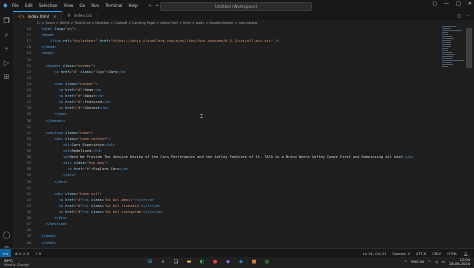 Image resolution: width=474 pixels, height=268 pixels. Describe the element at coordinates (22, 254) in the screenshot. I see `problems-count: ⊗ 0 ⚠ 0` at that location.